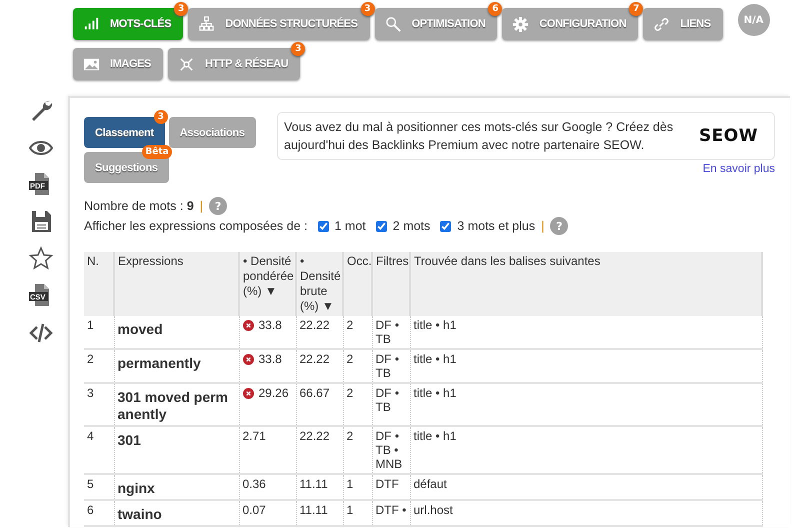 The image size is (800, 530). Describe the element at coordinates (176, 404) in the screenshot. I see `table-cell: 301 moved perm anently` at that location.